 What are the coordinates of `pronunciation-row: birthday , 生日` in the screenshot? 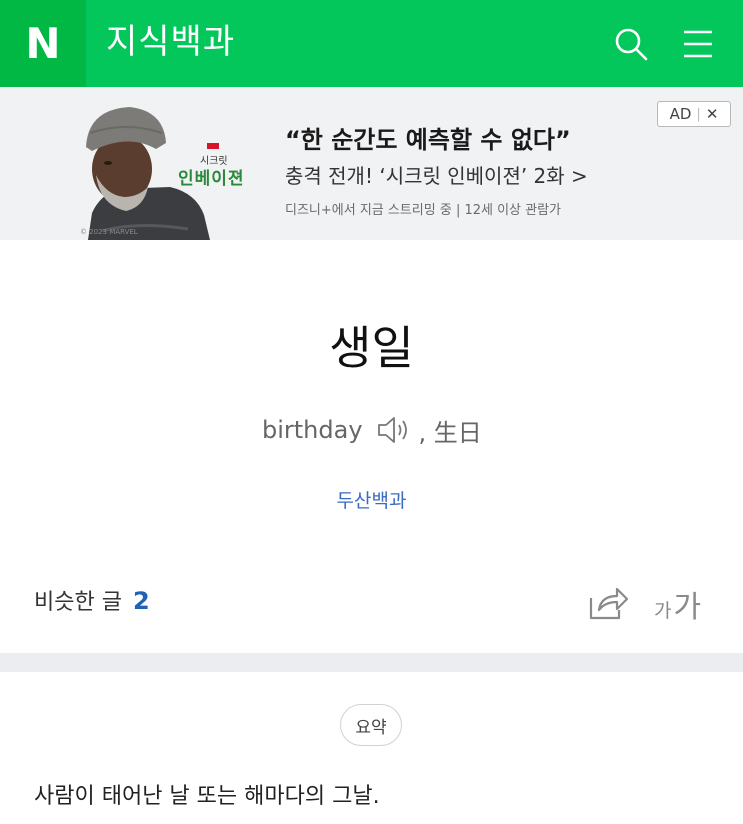 It's located at (372, 430).